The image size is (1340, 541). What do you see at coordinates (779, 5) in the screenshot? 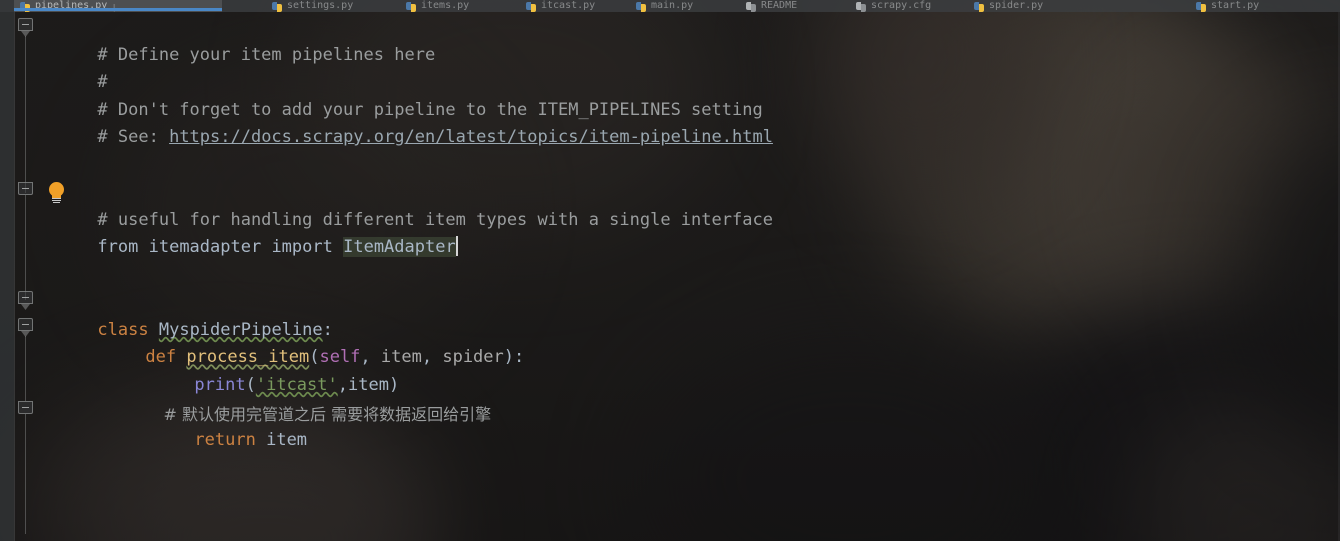
I see `tab-label: README` at bounding box center [779, 5].